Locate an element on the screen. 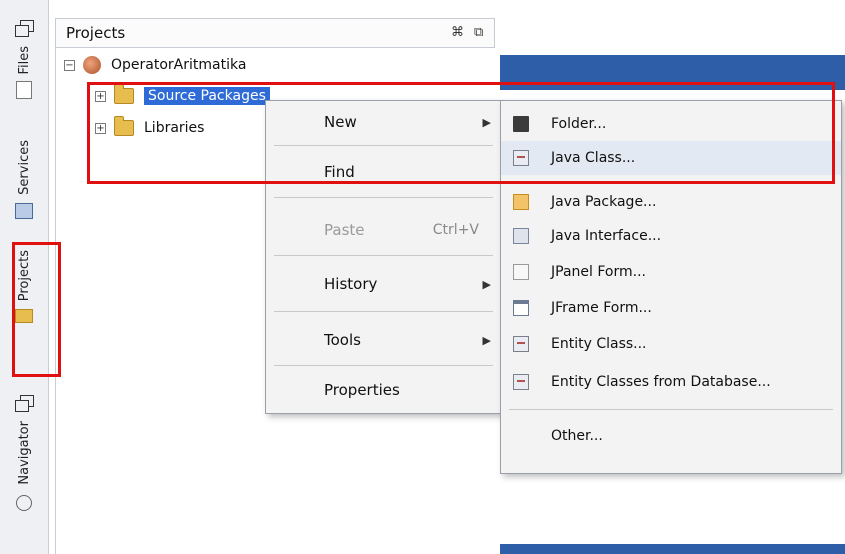  tab-services: Services is located at coordinates (24, 179).